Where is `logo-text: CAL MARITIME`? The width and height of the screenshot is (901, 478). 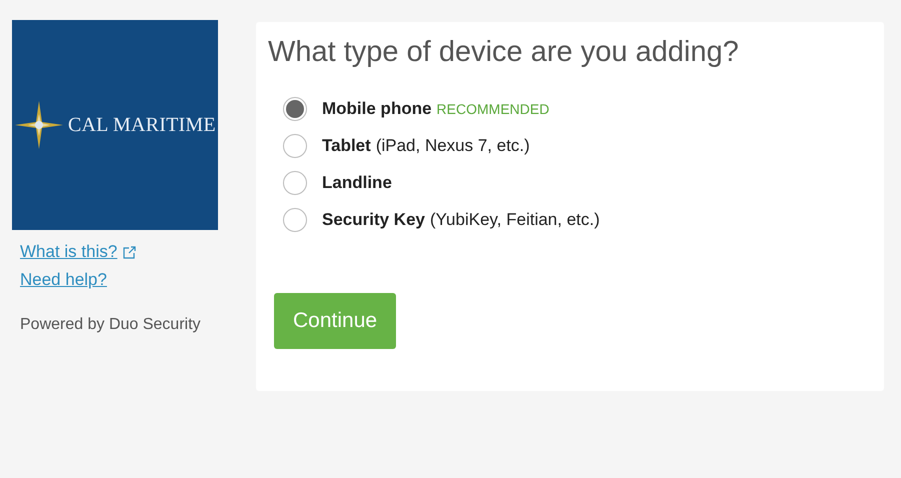 logo-text: CAL MARITIME is located at coordinates (142, 125).